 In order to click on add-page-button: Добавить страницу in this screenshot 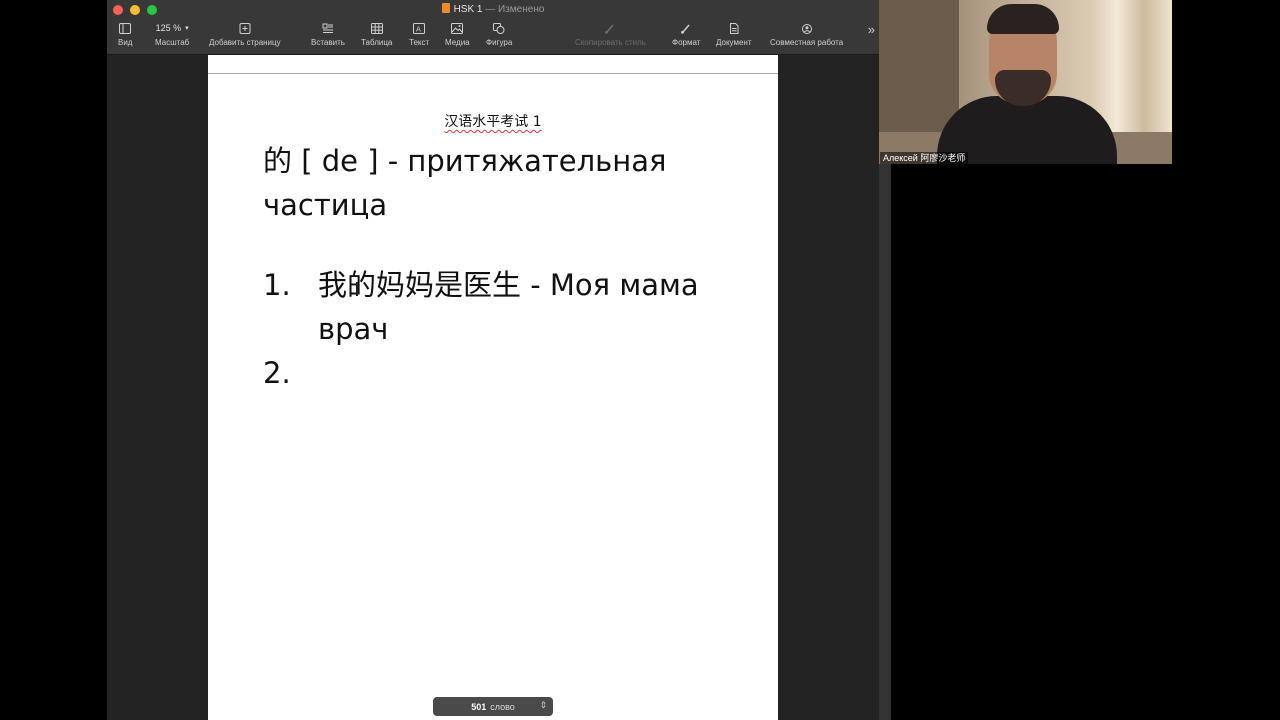, I will do `click(245, 37)`.